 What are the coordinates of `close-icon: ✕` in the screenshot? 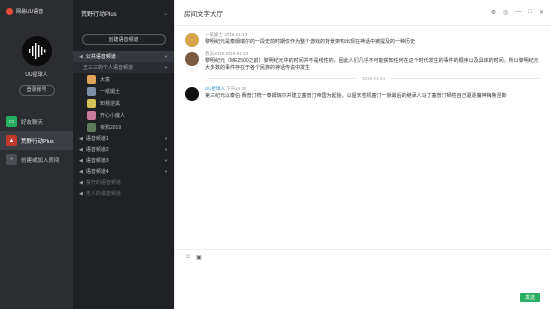 It's located at (541, 12).